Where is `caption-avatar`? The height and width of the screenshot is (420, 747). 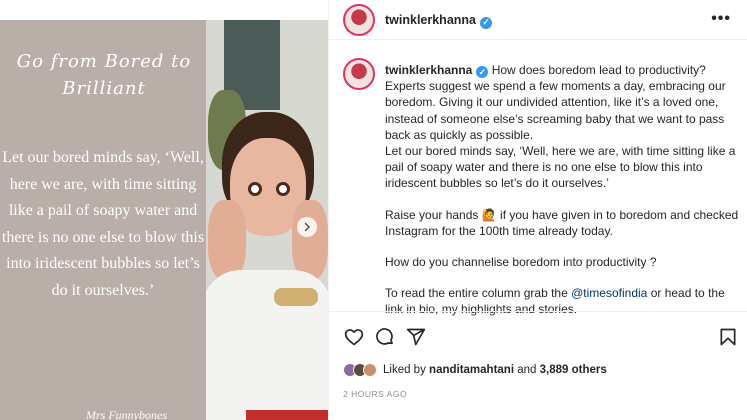
caption-avatar is located at coordinates (359, 74).